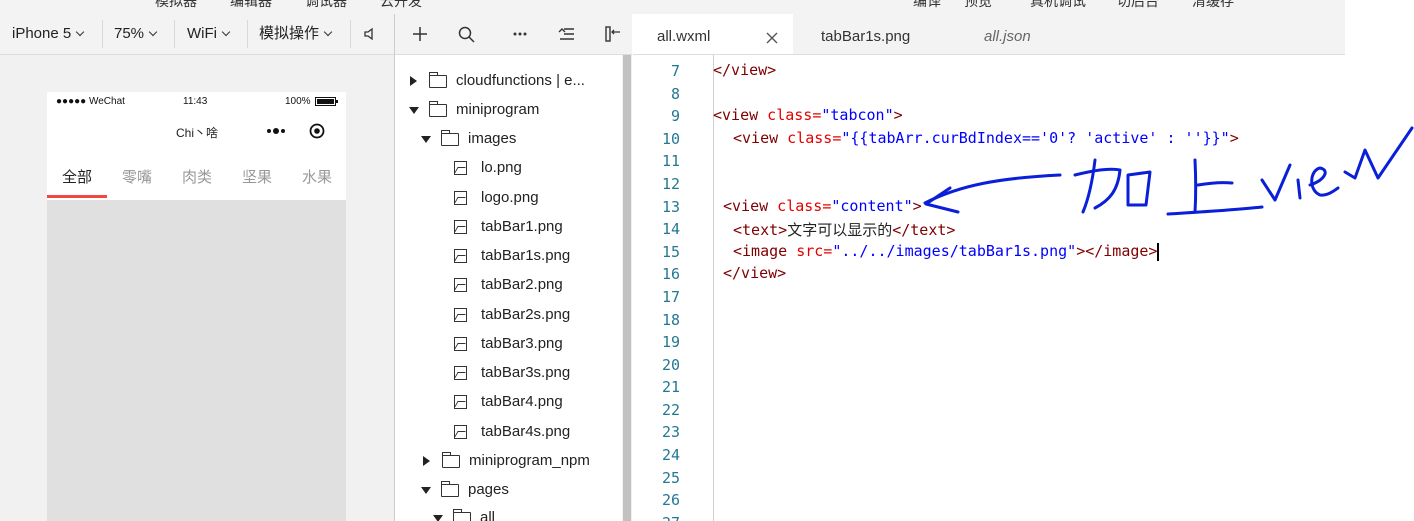 The height and width of the screenshot is (521, 1414). I want to click on glyph-w, so click(1378, 153).